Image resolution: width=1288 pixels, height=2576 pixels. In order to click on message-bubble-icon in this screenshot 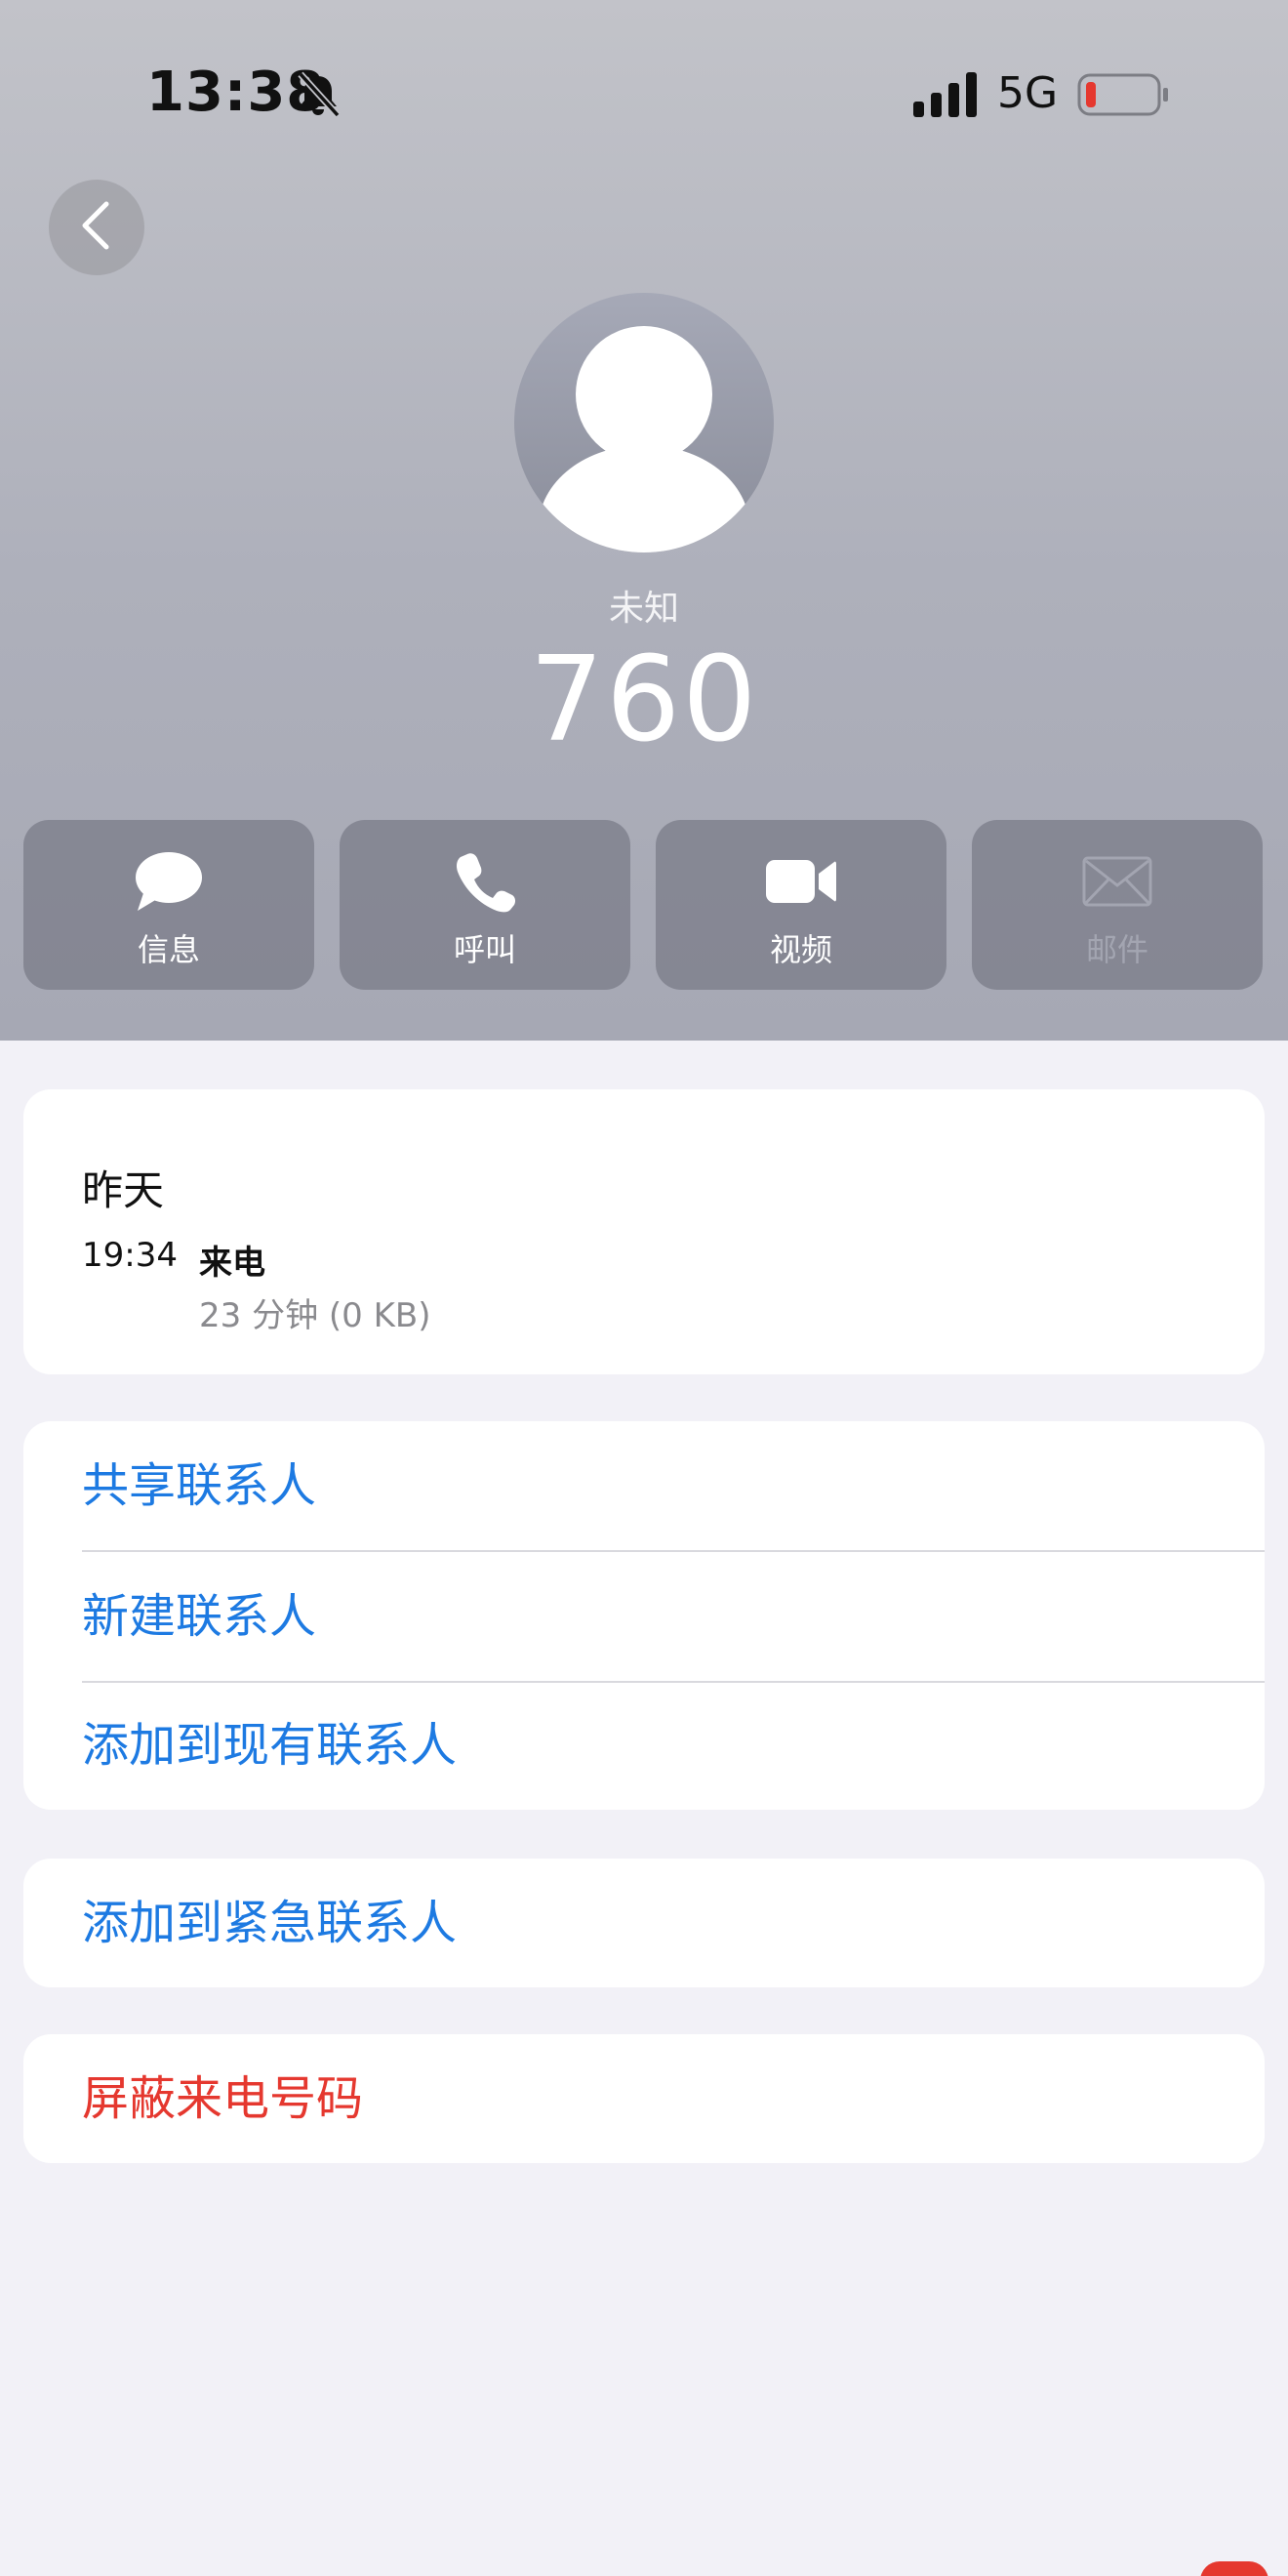, I will do `click(168, 881)`.